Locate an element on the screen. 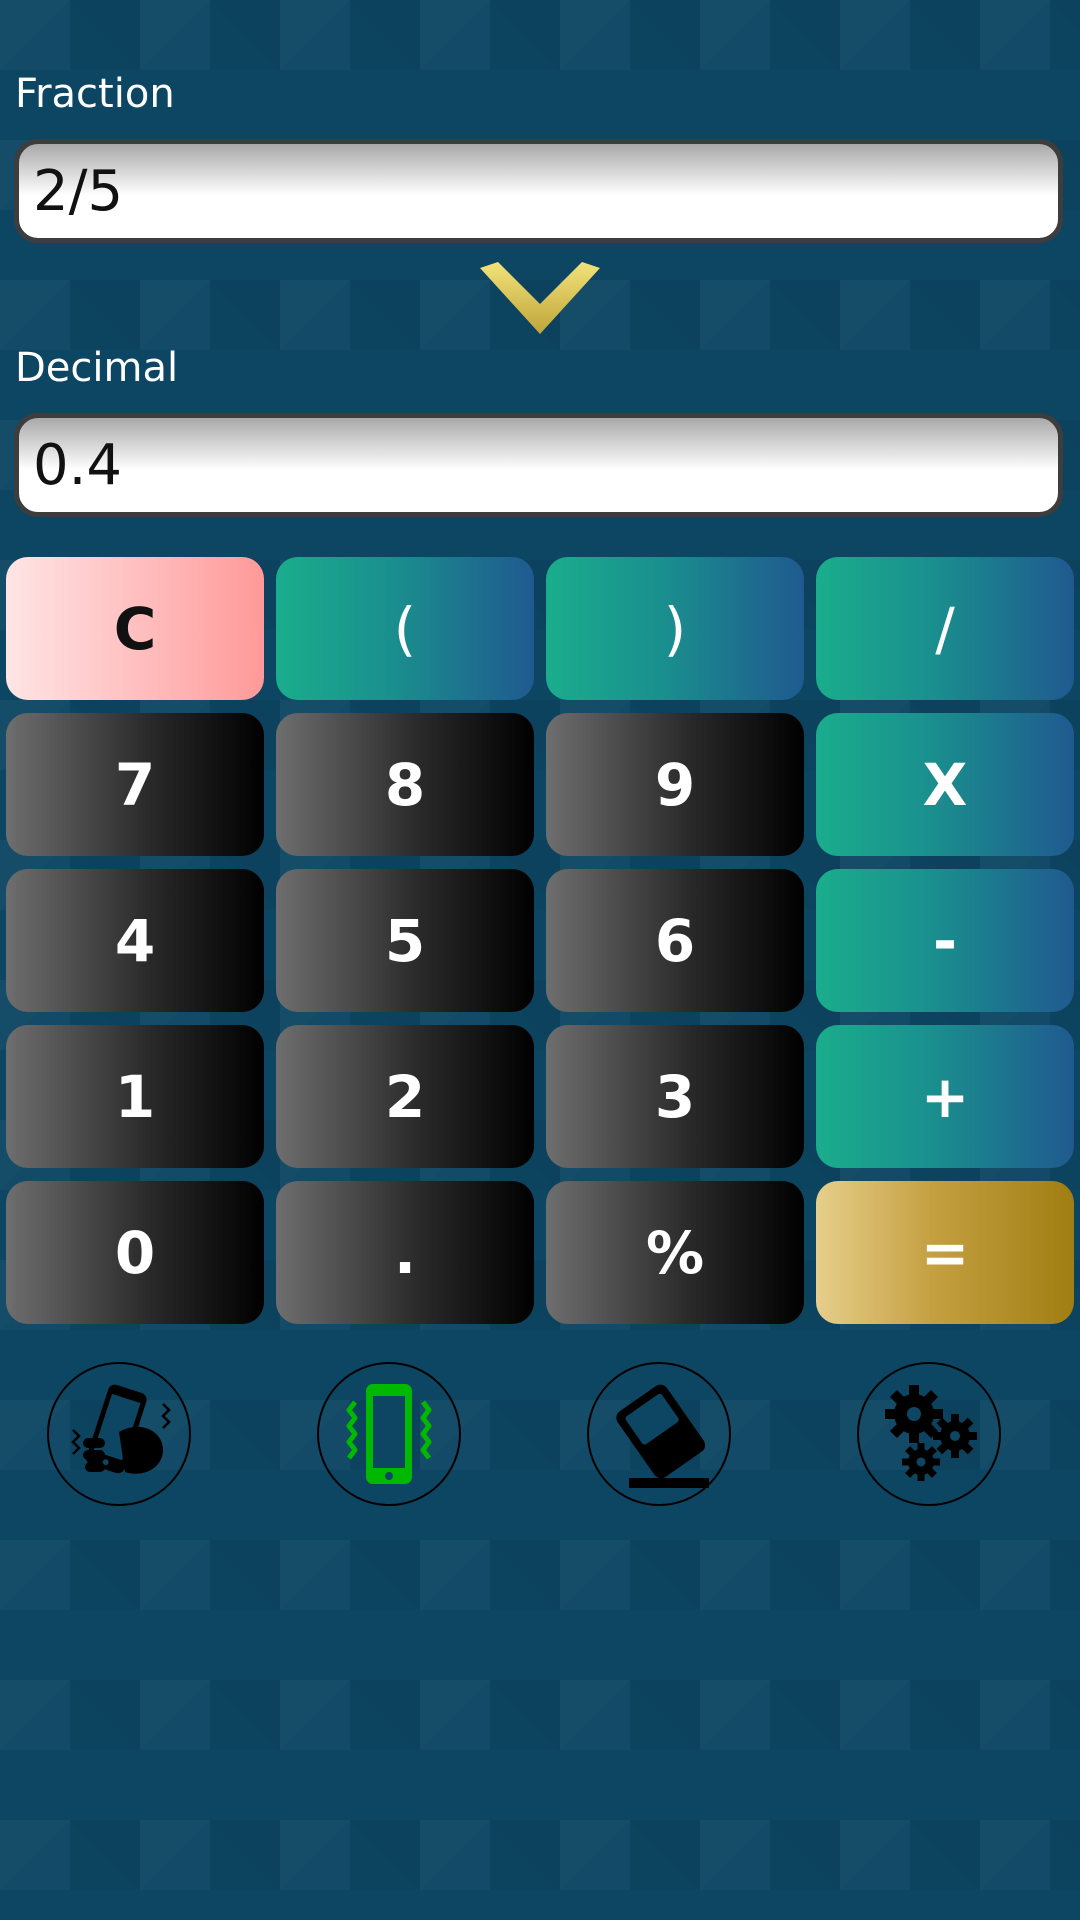 The height and width of the screenshot is (1920, 1080). vibrate-toggle-button is located at coordinates (389, 1434).